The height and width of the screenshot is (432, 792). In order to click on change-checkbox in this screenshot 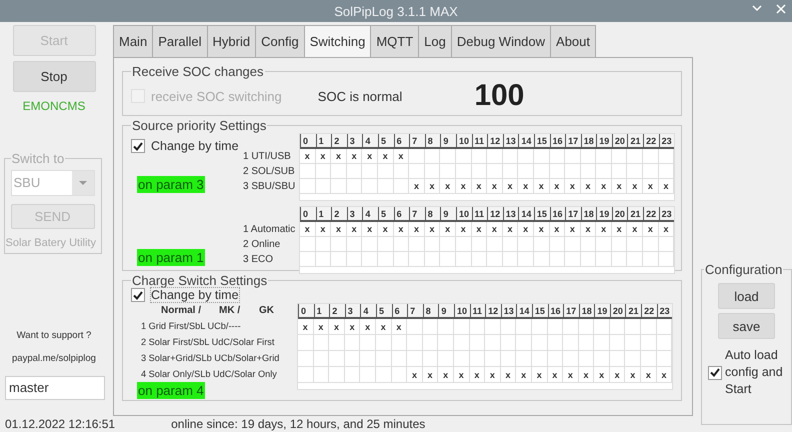, I will do `click(138, 146)`.